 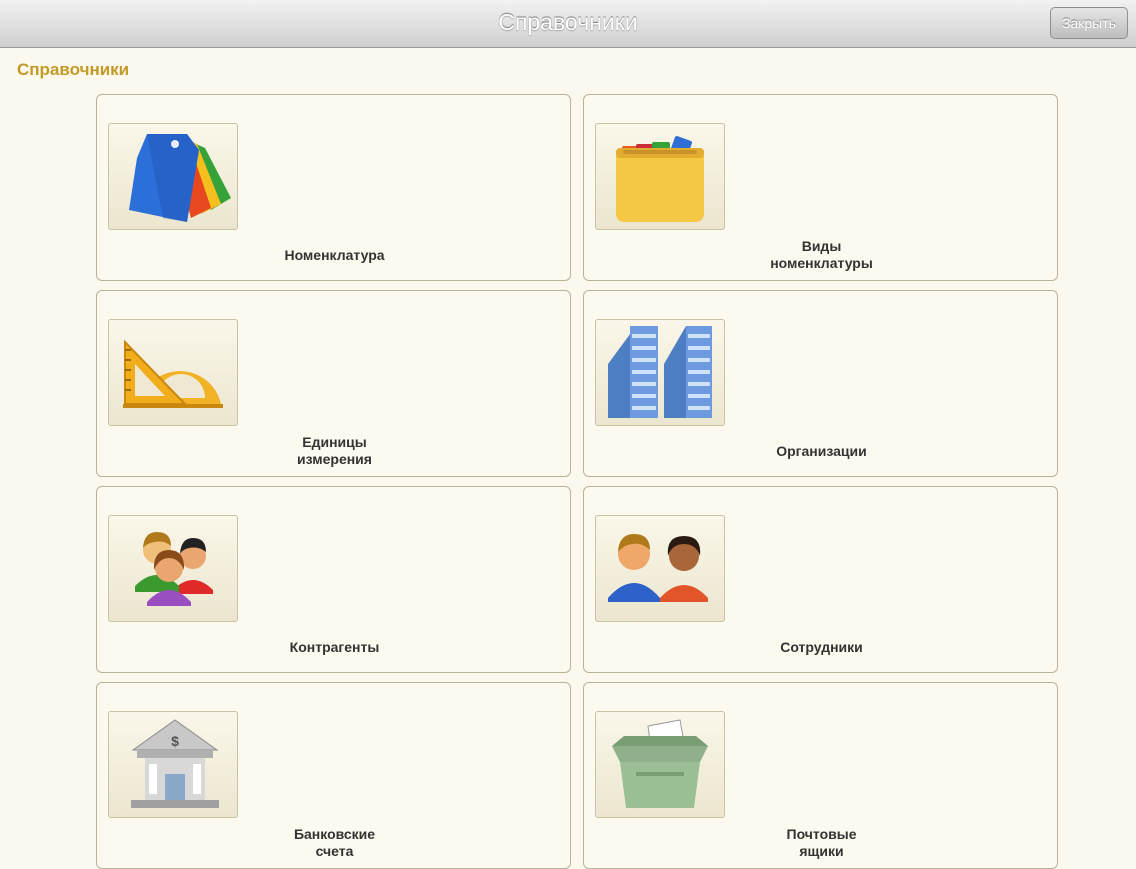 What do you see at coordinates (820, 383) in the screenshot?
I see `tile-organizations: Организации` at bounding box center [820, 383].